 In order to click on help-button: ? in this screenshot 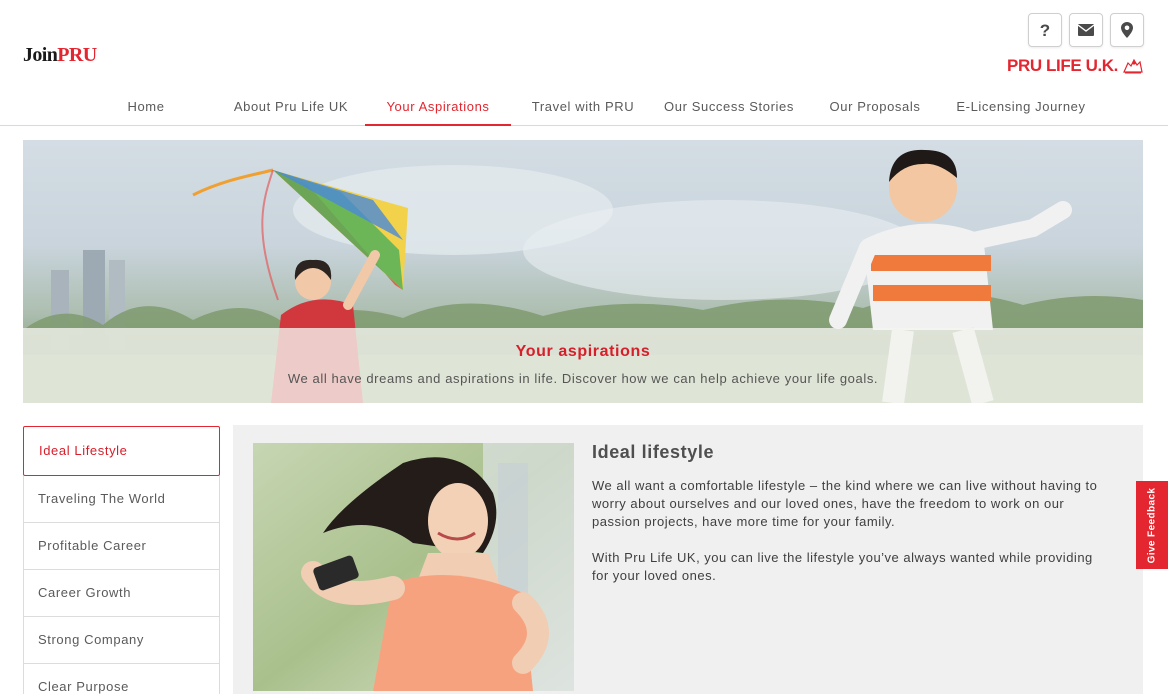, I will do `click(1045, 30)`.